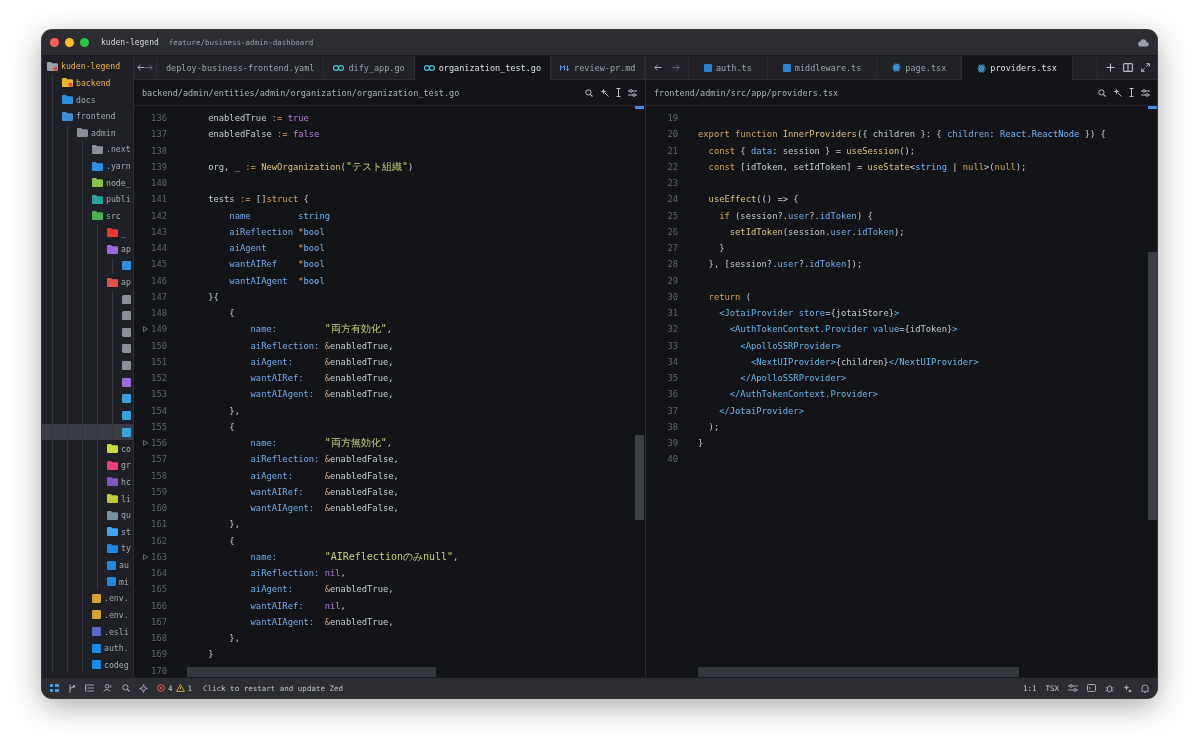 Image resolution: width=1200 pixels, height=755 pixels. I want to click on code-line: <NextUIProvider>{children}</NextUIProvider>, so click(864, 361).